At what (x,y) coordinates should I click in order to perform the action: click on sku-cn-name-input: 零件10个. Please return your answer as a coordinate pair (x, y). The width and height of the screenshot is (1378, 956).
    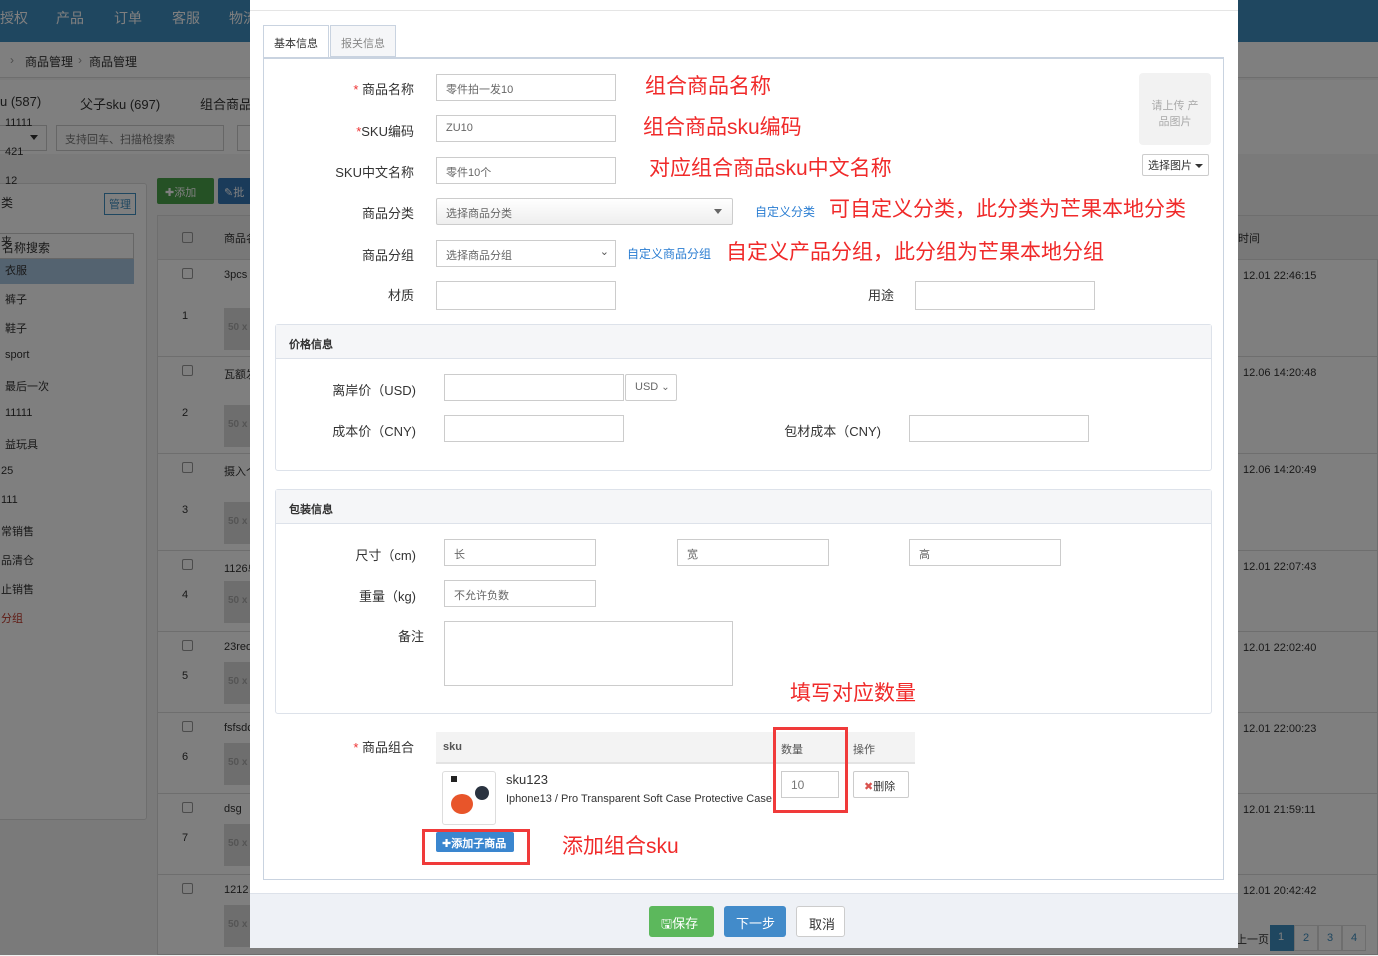
    Looking at the image, I should click on (526, 170).